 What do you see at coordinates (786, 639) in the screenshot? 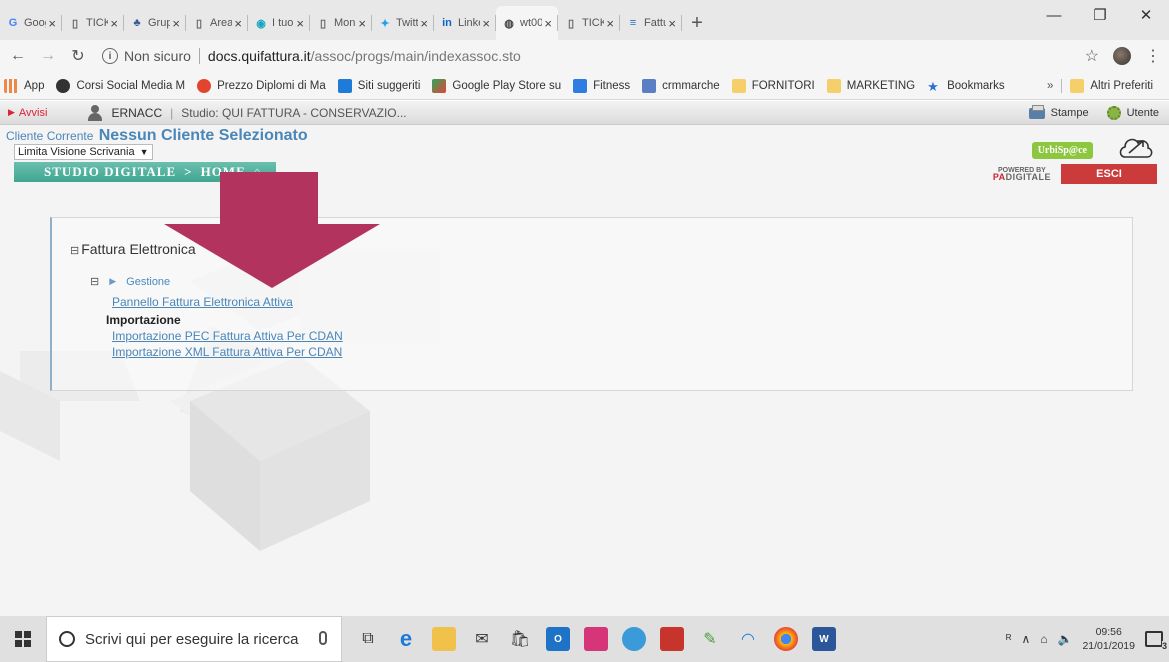
I see `chrome-icon` at bounding box center [786, 639].